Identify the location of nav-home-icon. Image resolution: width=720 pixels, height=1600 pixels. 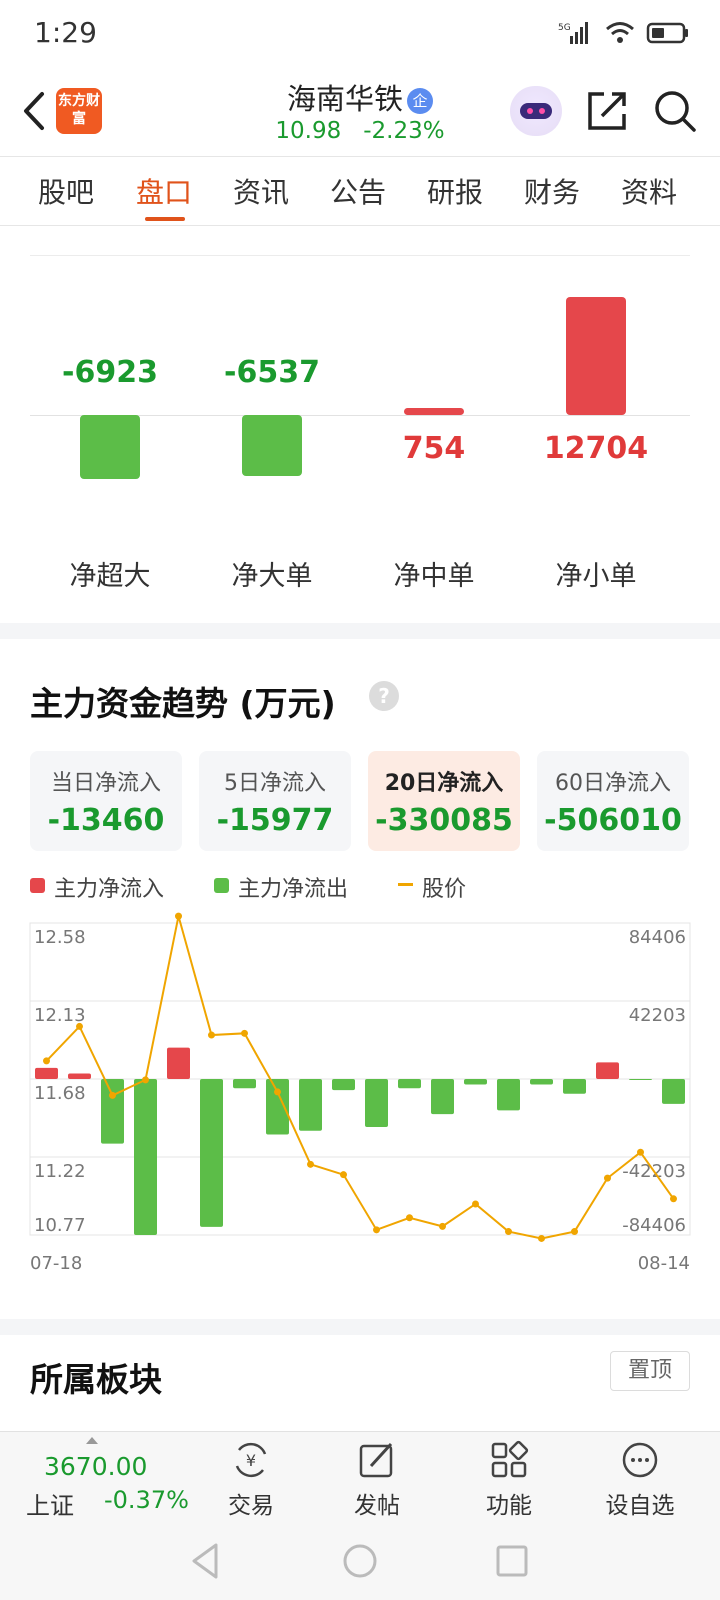
(360, 1561).